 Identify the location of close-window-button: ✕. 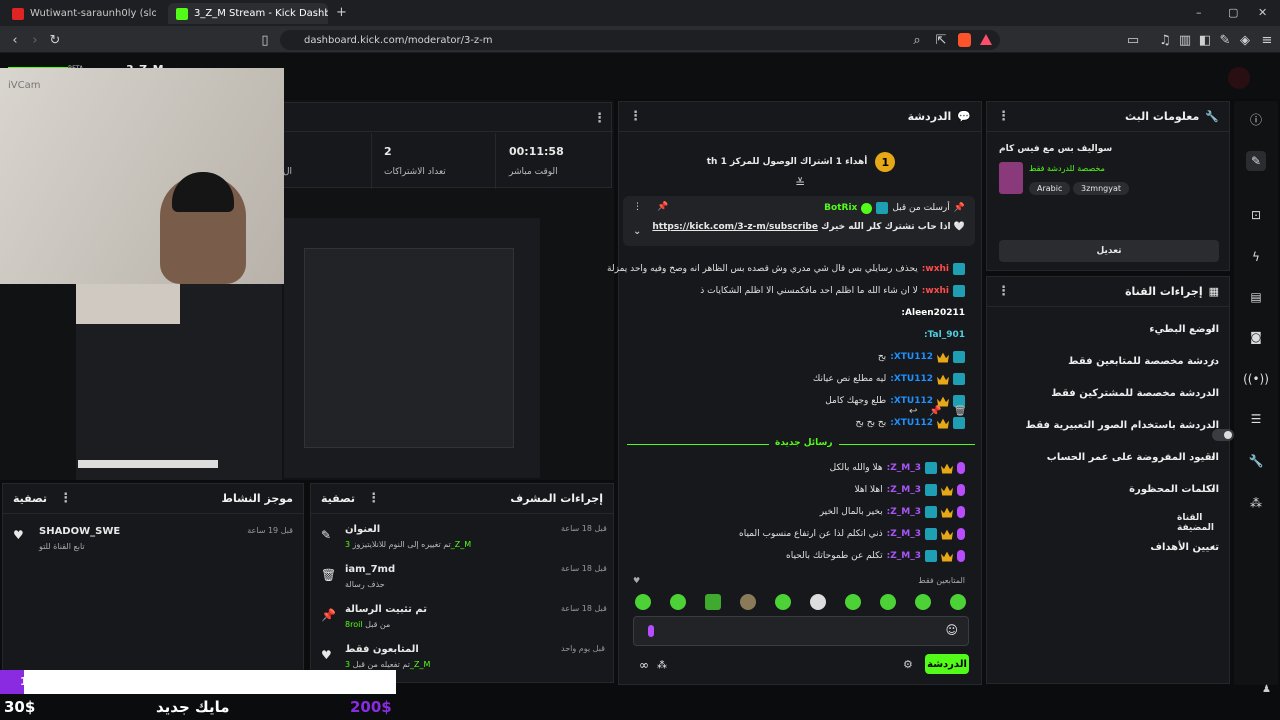
(1262, 12).